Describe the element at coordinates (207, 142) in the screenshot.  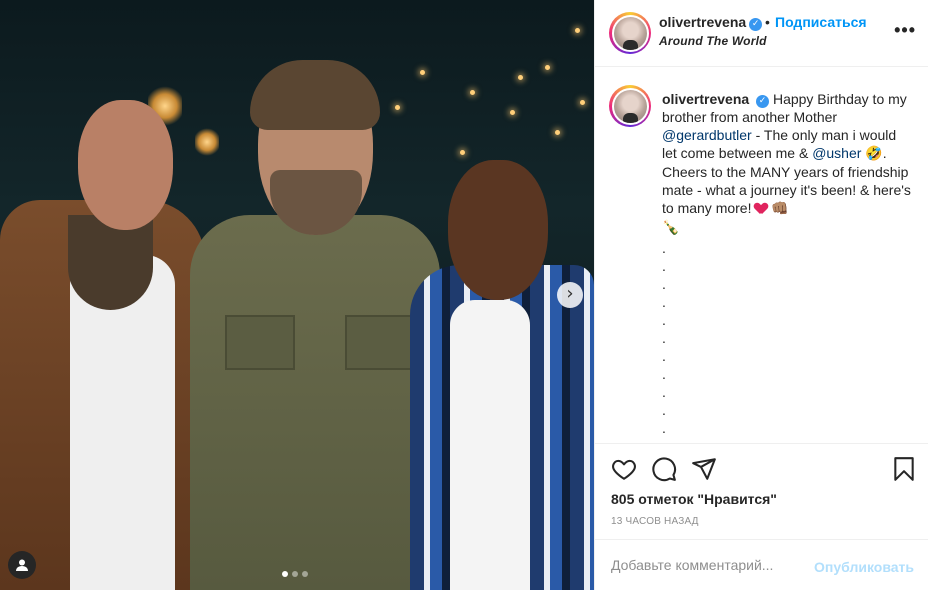
I see `lamp` at that location.